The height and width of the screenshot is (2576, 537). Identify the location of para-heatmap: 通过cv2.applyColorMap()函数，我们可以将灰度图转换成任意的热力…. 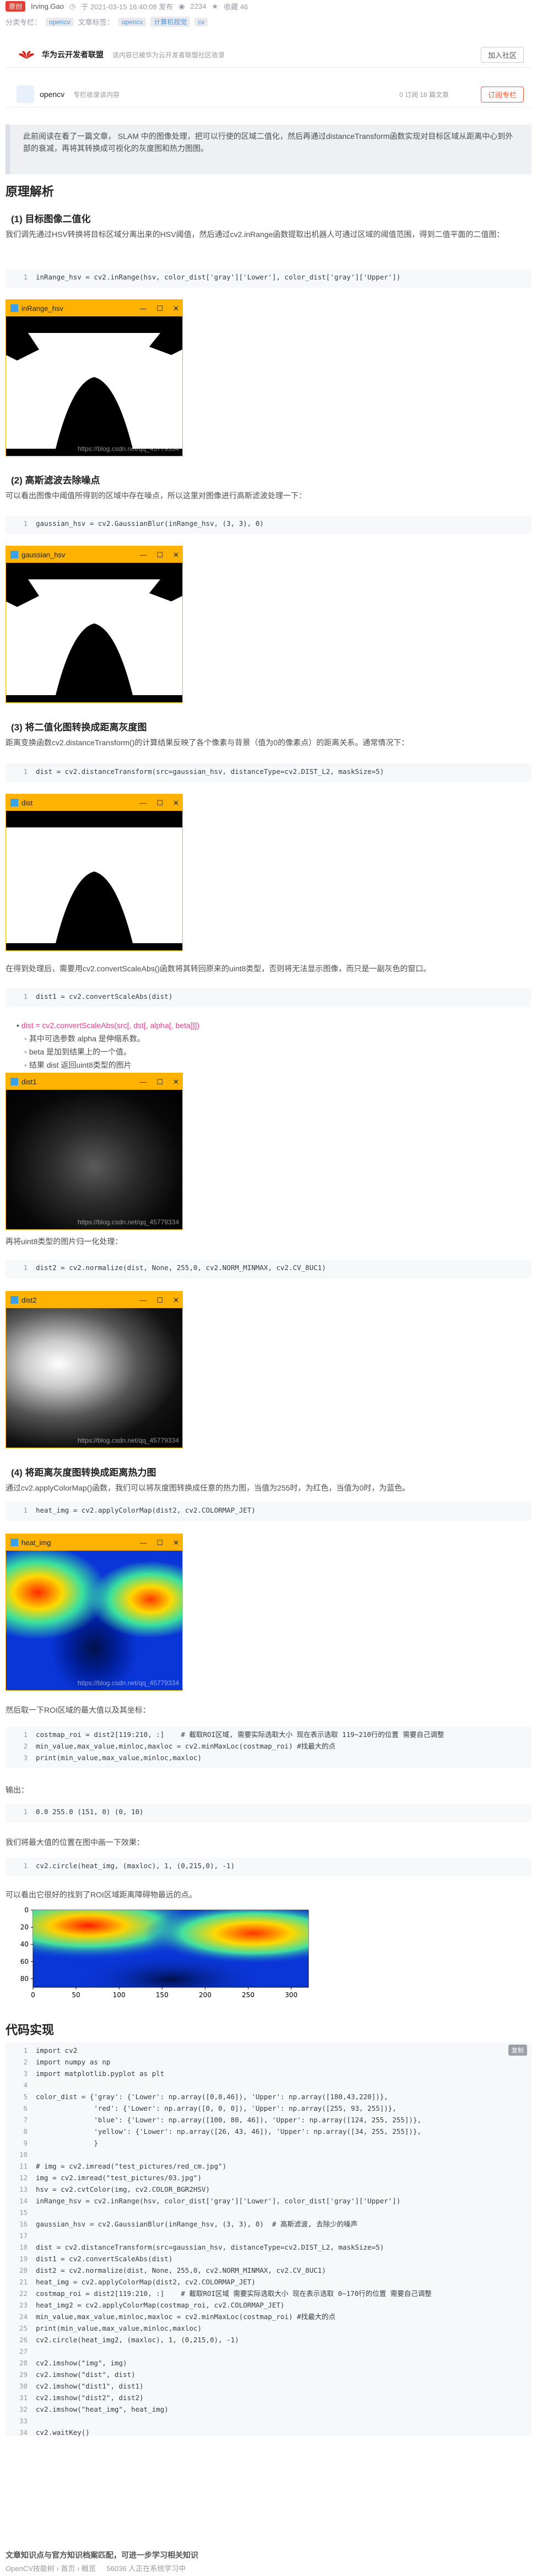
(208, 1487).